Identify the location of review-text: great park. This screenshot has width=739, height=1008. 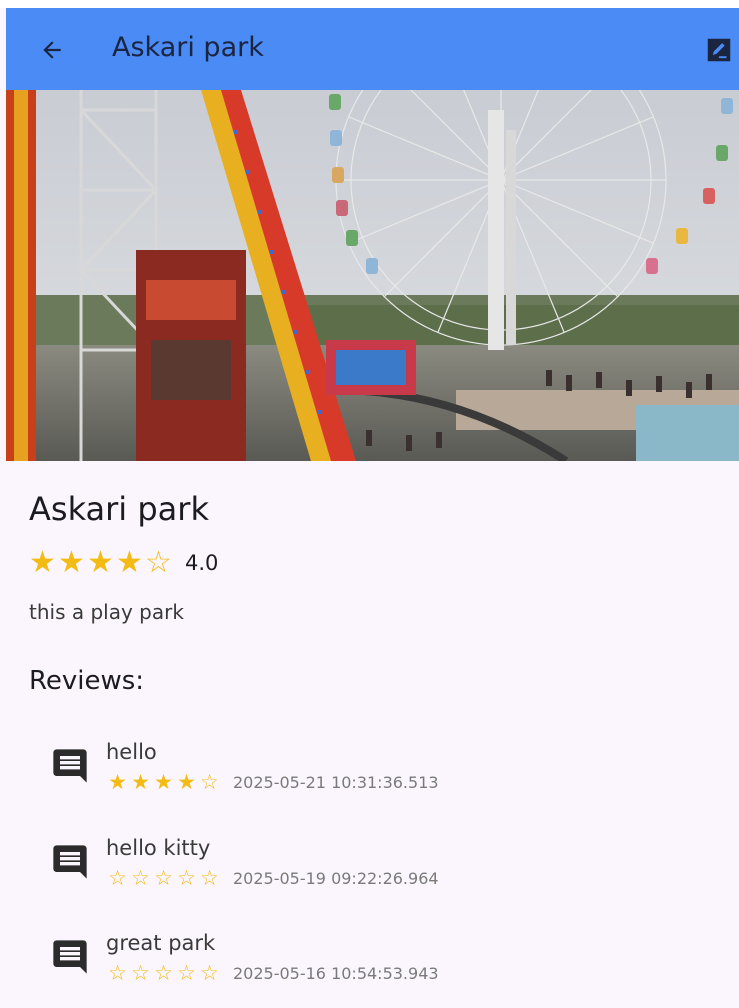
(161, 943).